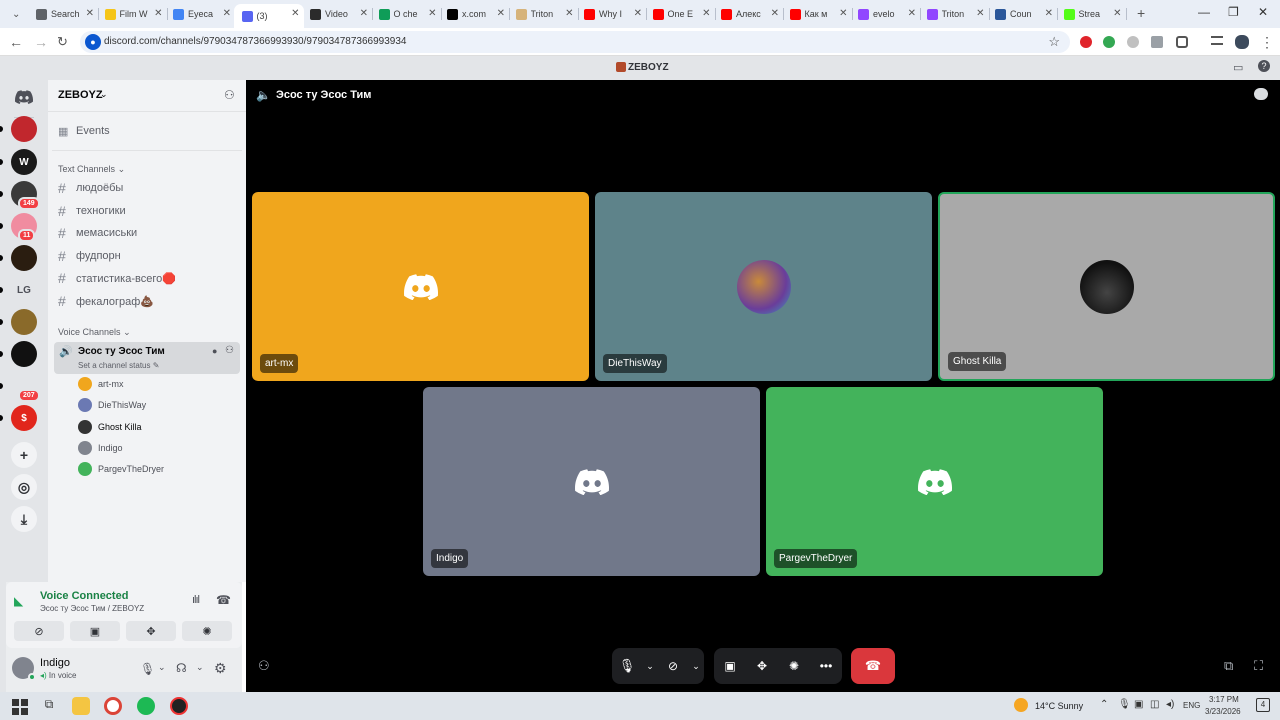 This screenshot has height=720, width=1280. Describe the element at coordinates (147, 211) in the screenshot. I see `text-channel: # техногики` at that location.